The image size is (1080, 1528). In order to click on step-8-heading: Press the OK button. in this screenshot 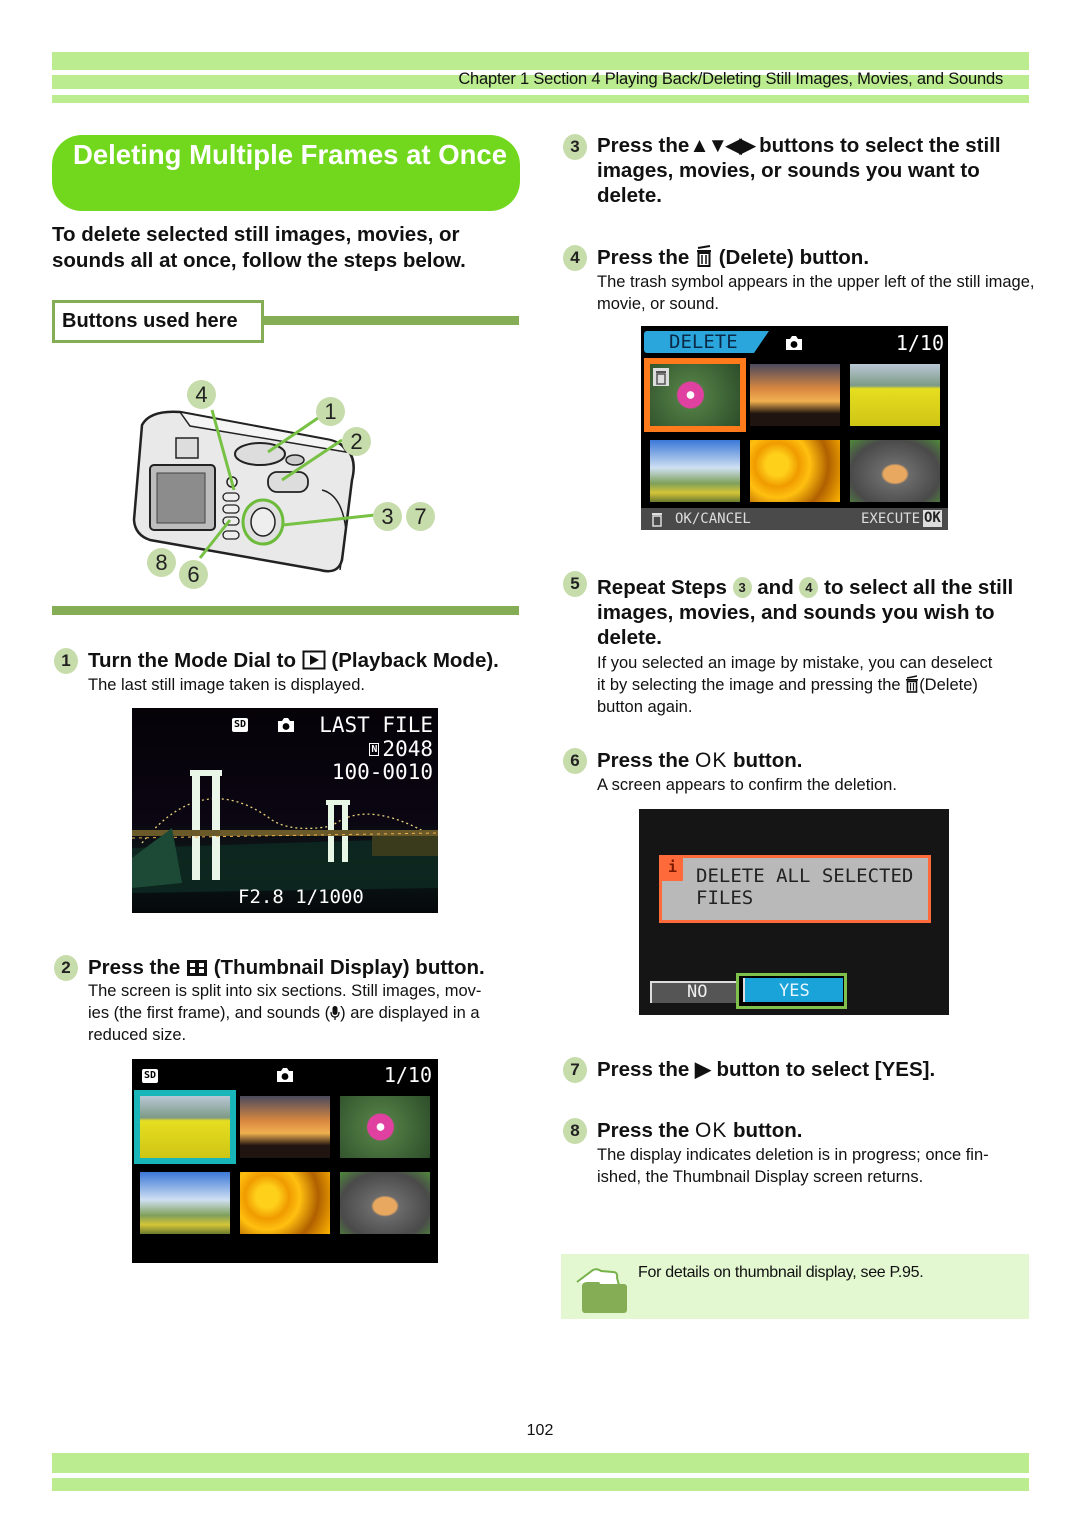, I will do `click(700, 1130)`.